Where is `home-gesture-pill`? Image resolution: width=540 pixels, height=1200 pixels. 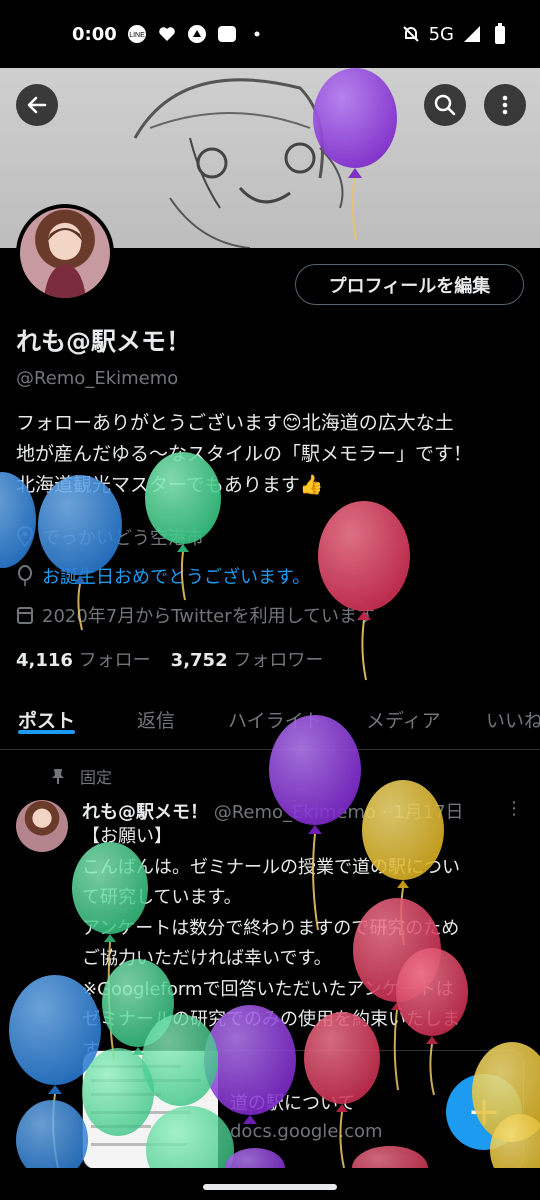
home-gesture-pill is located at coordinates (270, 1187).